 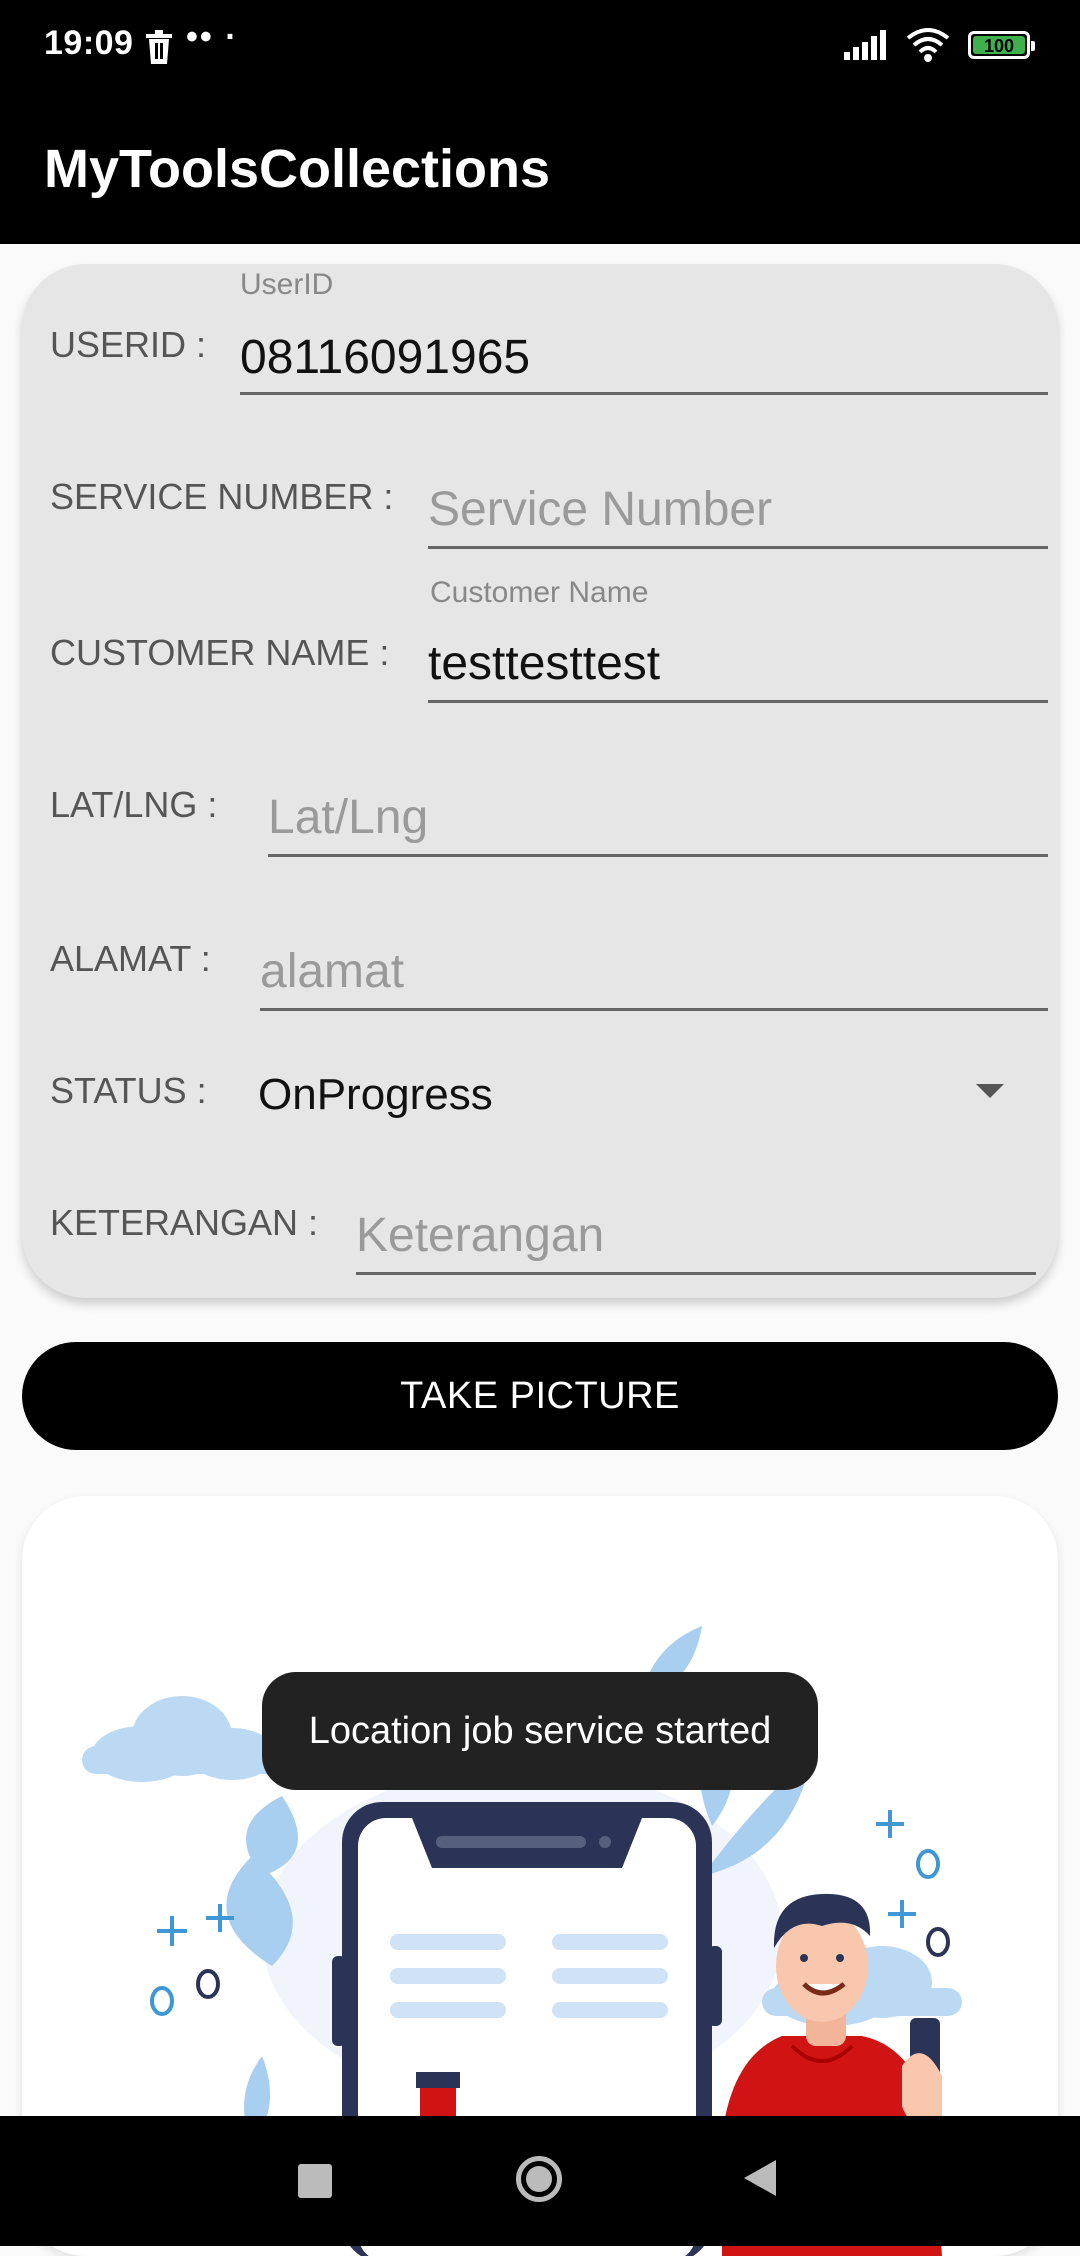 What do you see at coordinates (128, 344) in the screenshot?
I see `userid-label: USERID :` at bounding box center [128, 344].